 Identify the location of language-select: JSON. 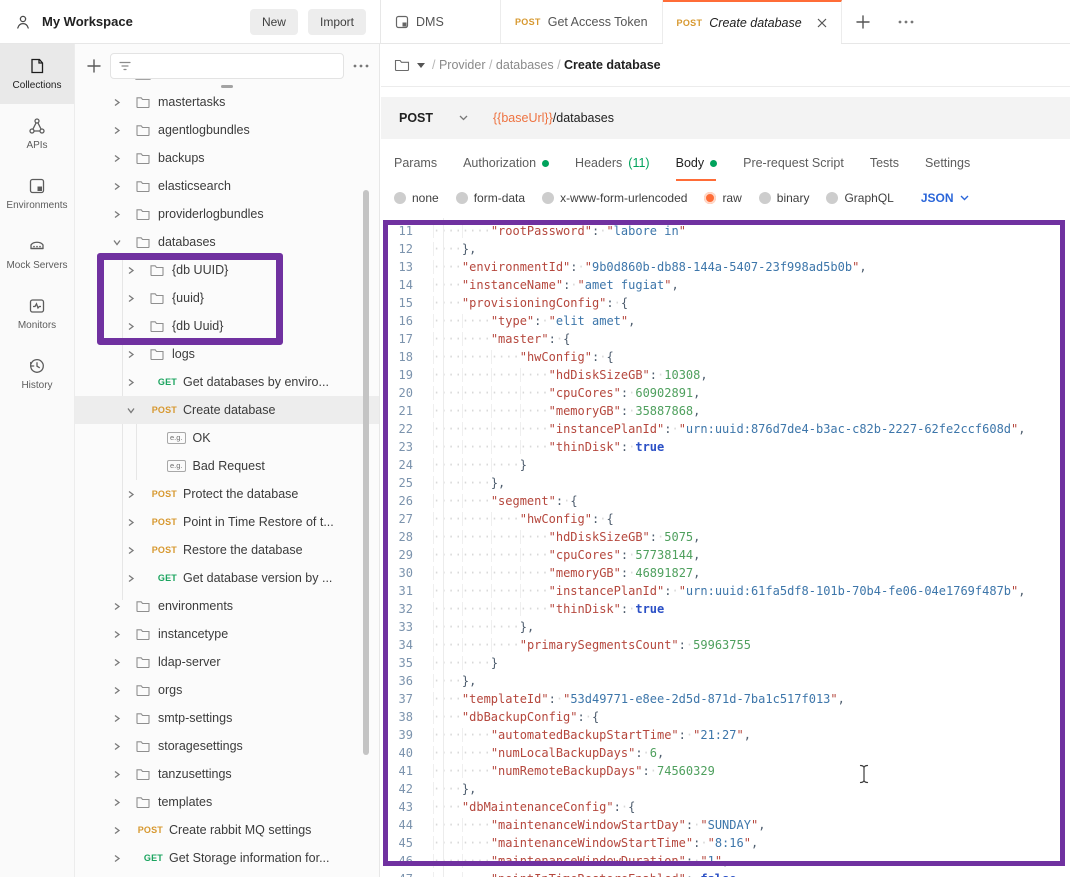
(945, 198).